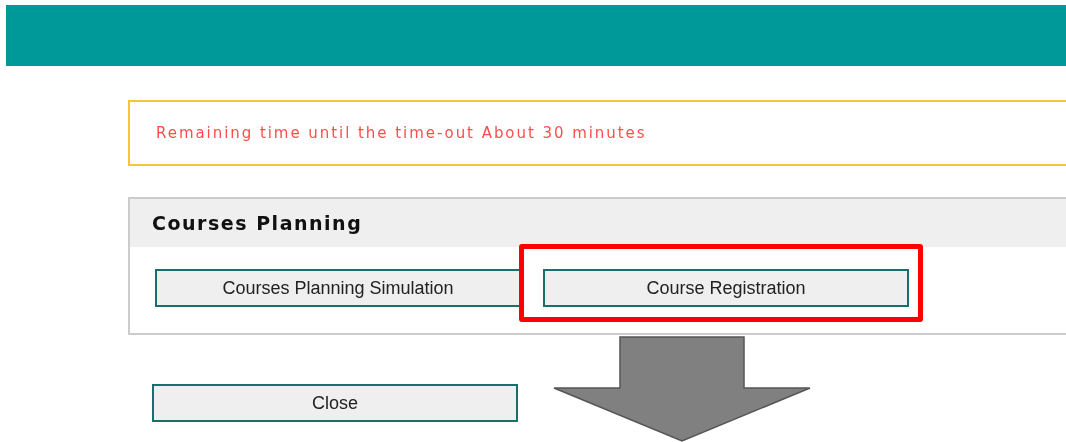 The image size is (1066, 442). I want to click on alert-text: Remaining time until the time-out About 30 minutes, so click(401, 133).